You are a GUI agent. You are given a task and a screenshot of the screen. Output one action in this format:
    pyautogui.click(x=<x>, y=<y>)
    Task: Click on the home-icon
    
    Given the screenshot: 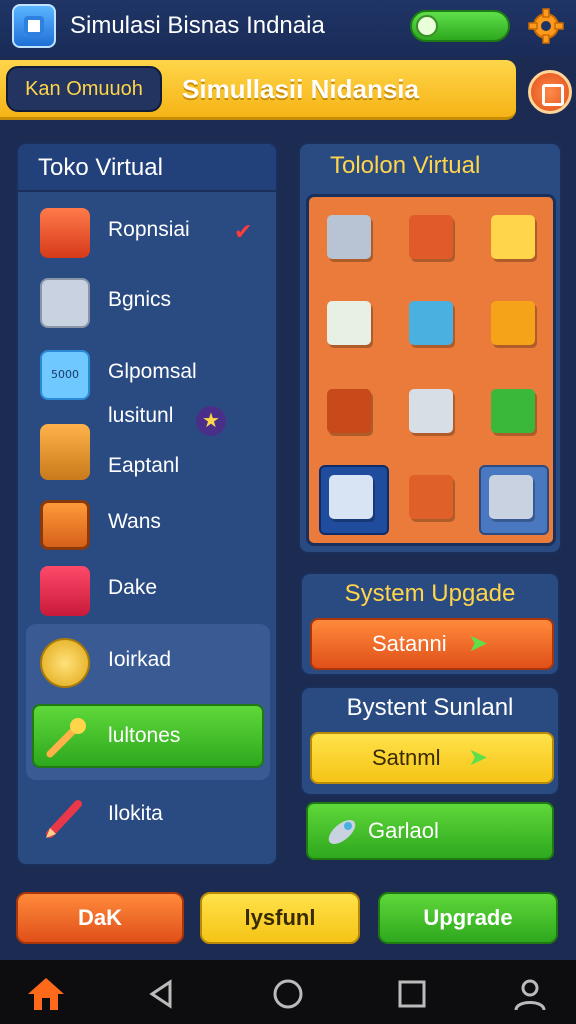 What is the action you would take?
    pyautogui.click(x=46, y=994)
    